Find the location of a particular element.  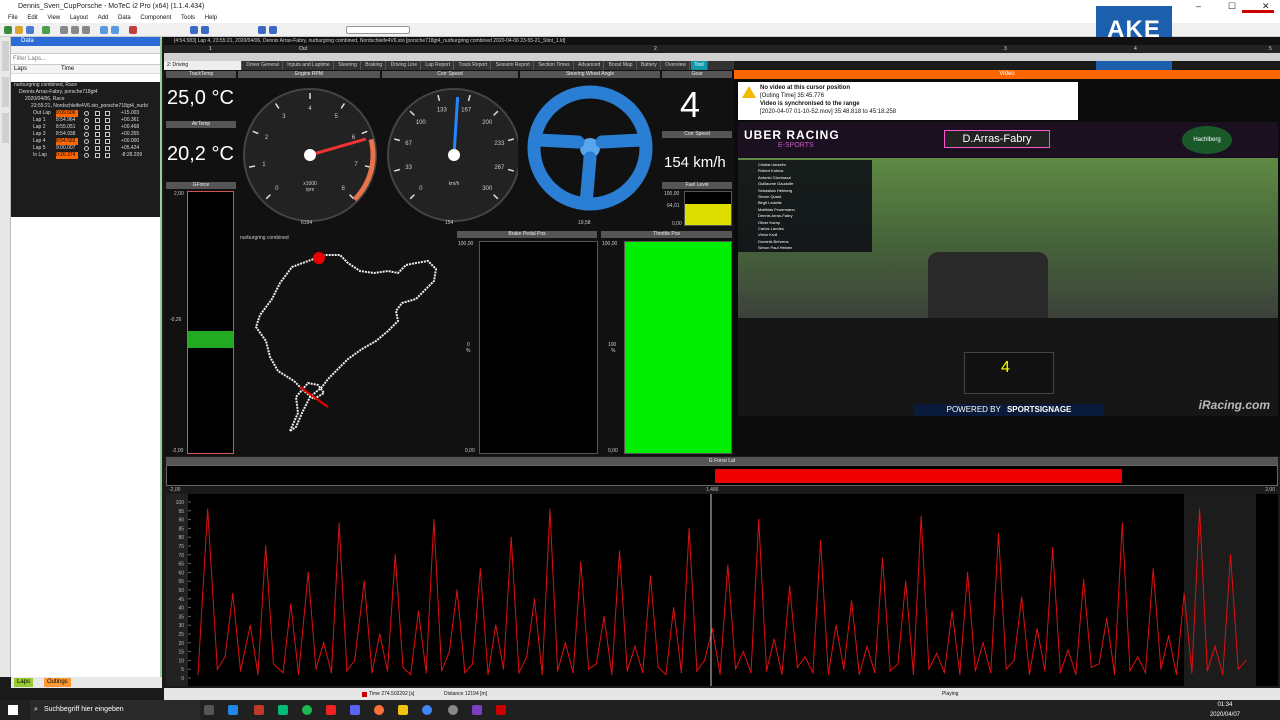

firefox-icon is located at coordinates (379, 710).